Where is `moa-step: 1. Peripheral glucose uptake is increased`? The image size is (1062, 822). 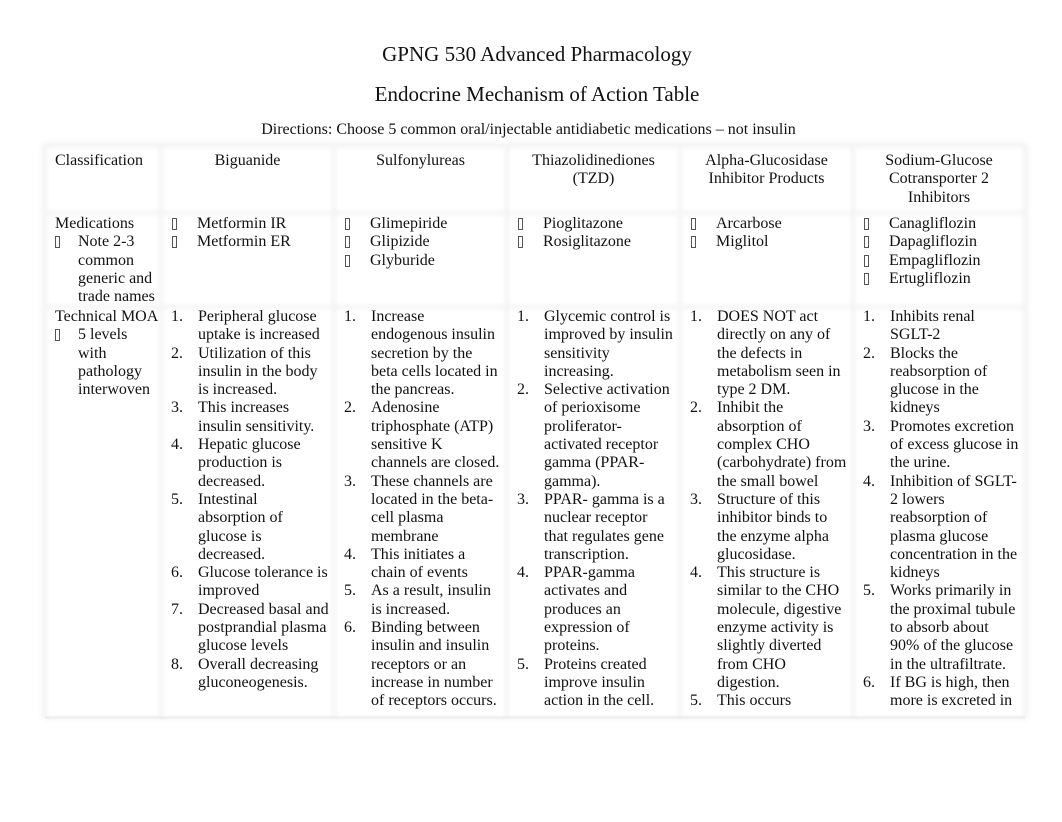 moa-step: 1. Peripheral glucose uptake is increased is located at coordinates (250, 326).